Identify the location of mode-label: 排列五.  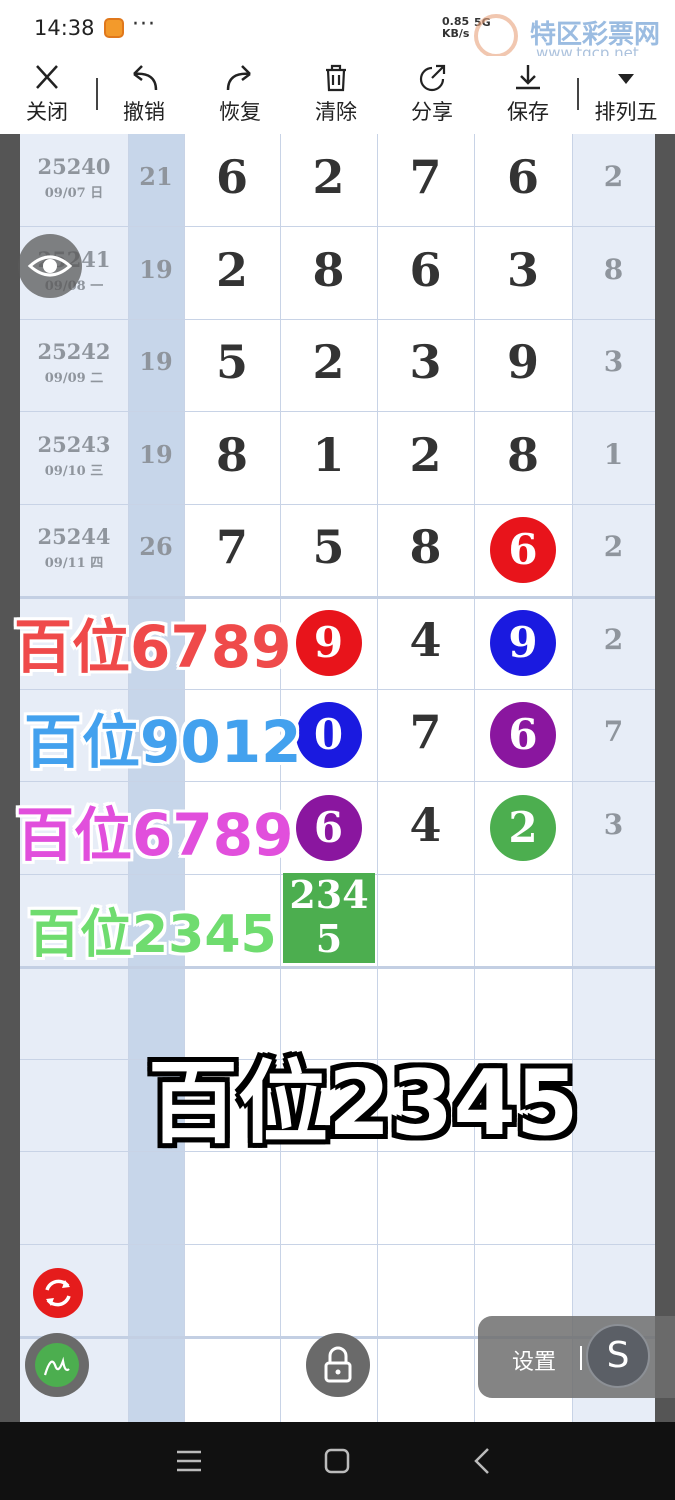
(626, 112).